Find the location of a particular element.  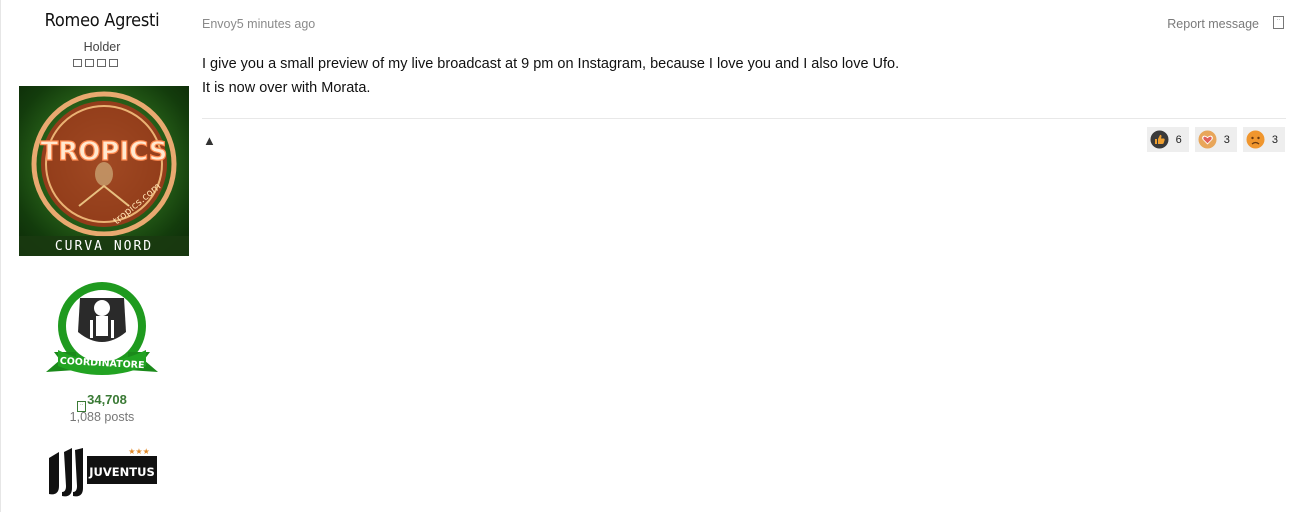

reaction-thumbs-up: 6 is located at coordinates (1167, 139).